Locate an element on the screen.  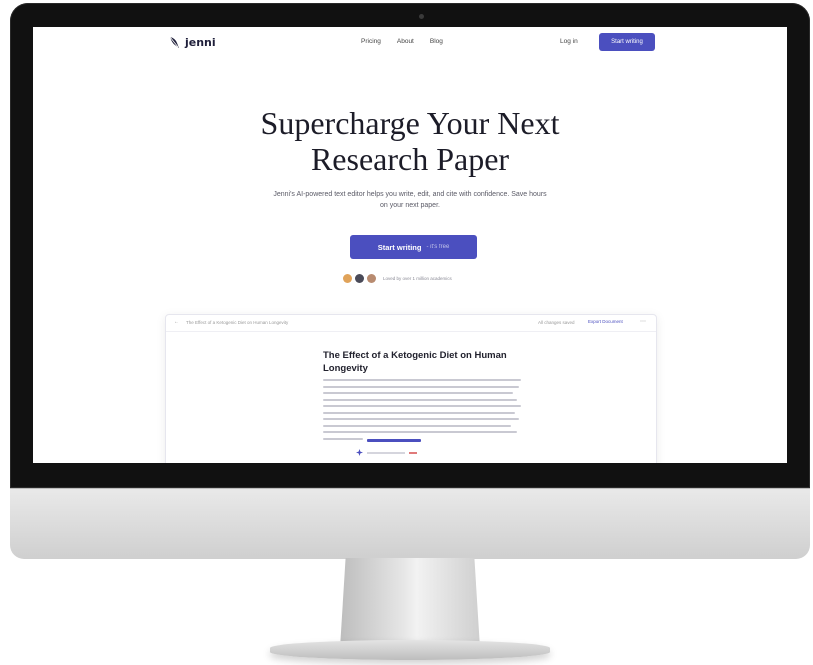
cta-sub-label: - it's free is located at coordinates (438, 247).